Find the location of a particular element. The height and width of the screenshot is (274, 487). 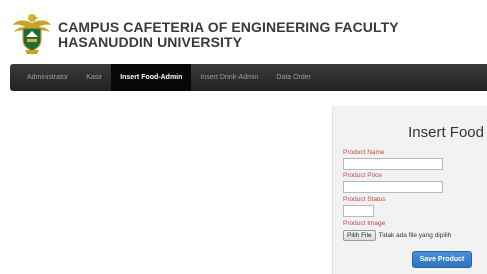

nav-item-data-order: Data Order is located at coordinates (293, 77).